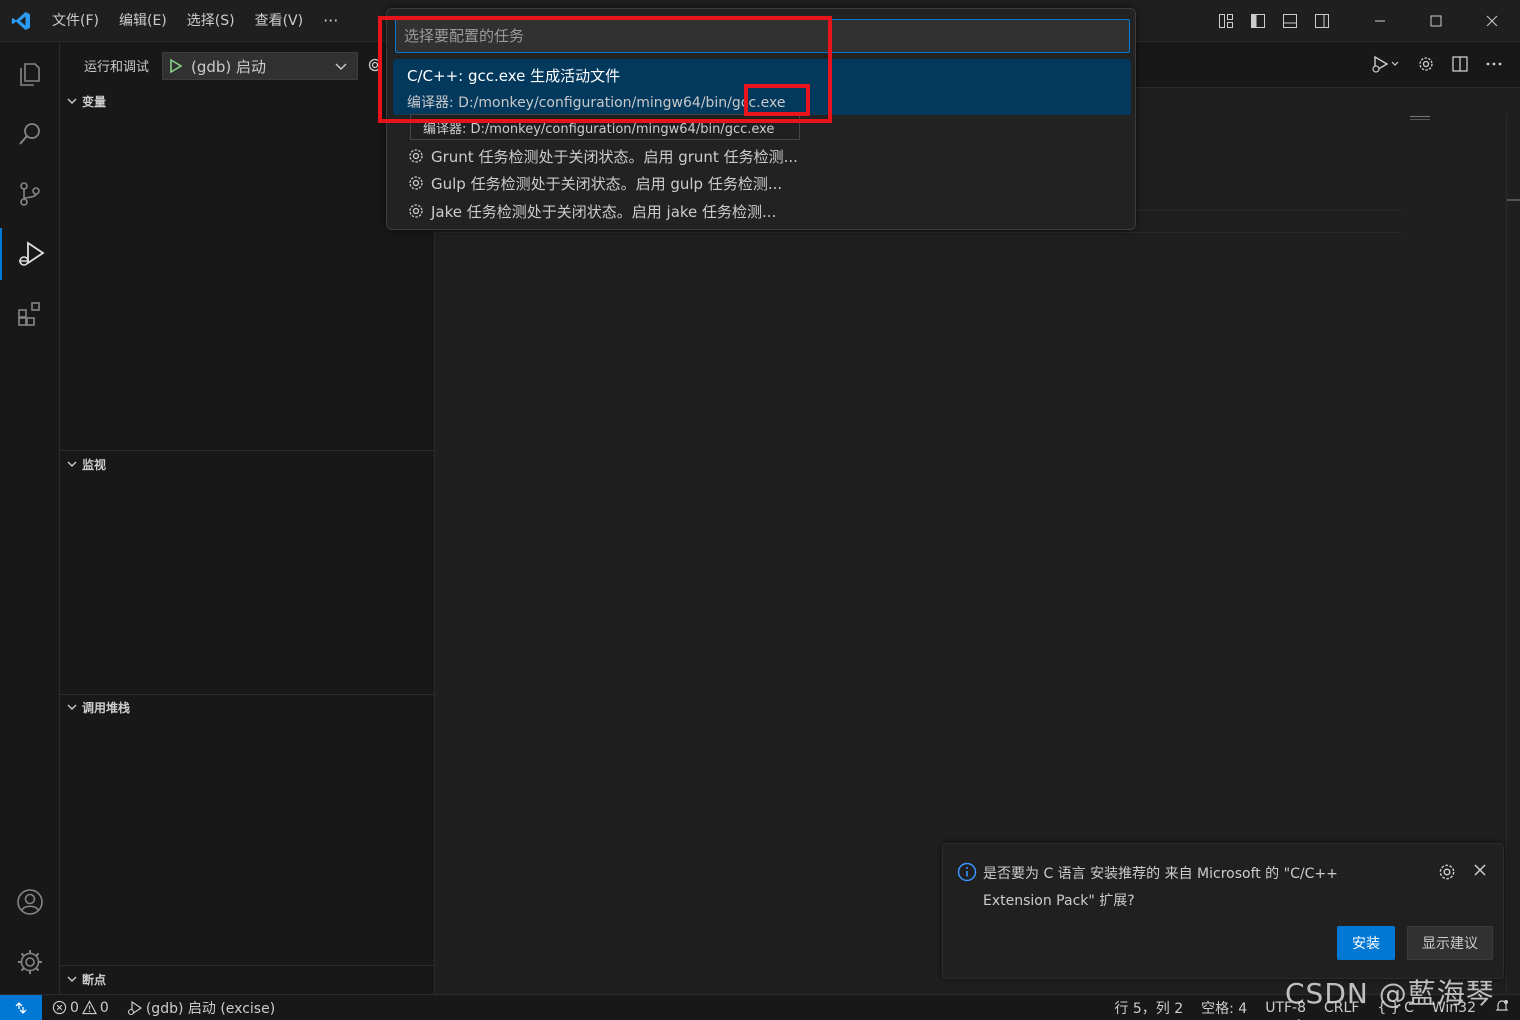  I want to click on launch-config-select: (gdb) 启动, so click(260, 66).